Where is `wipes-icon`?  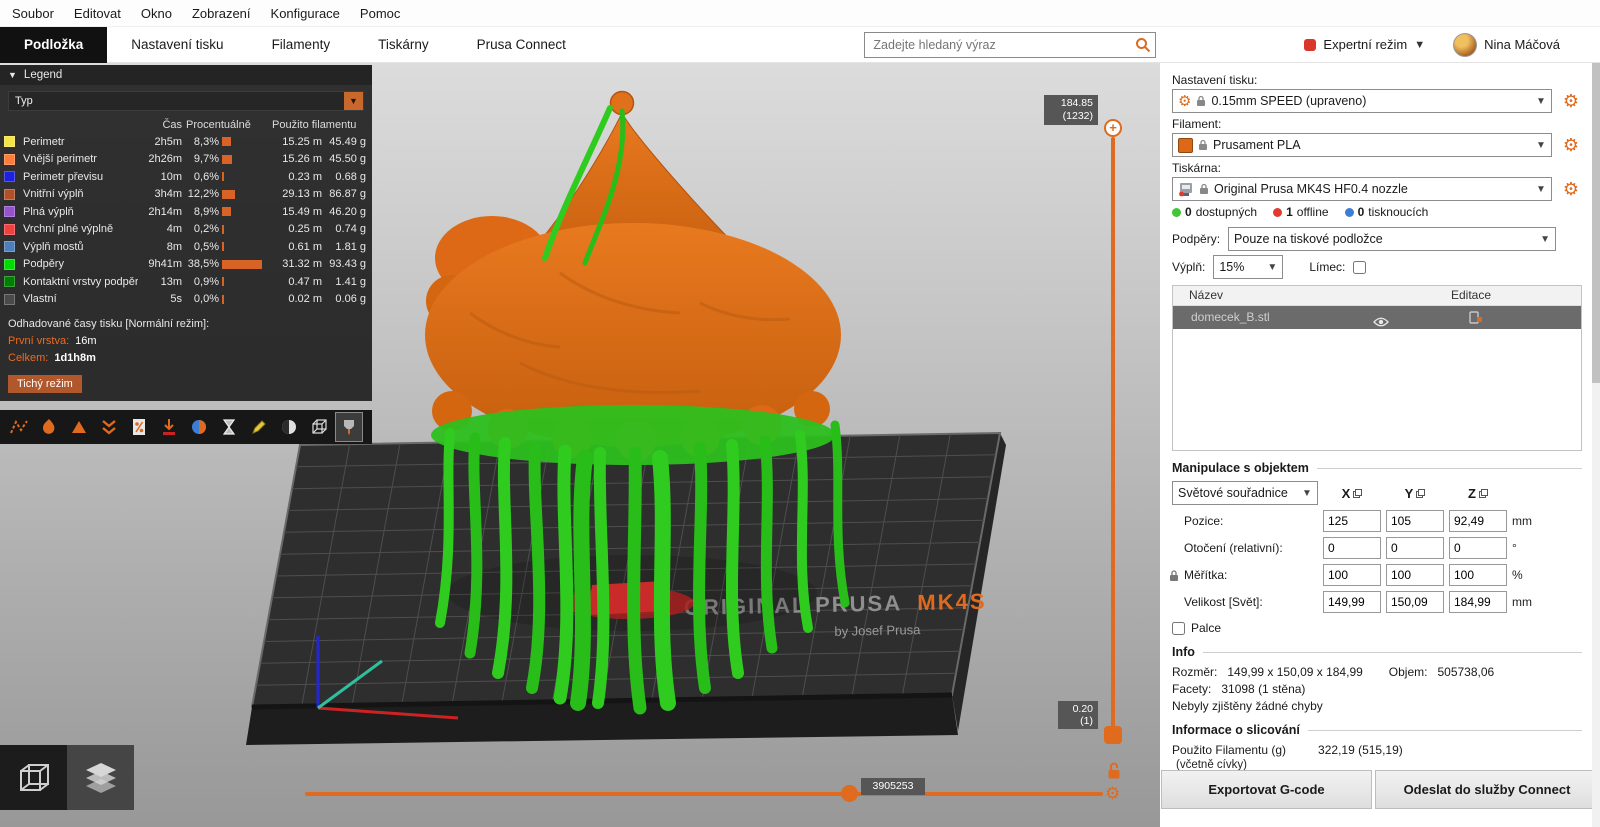 wipes-icon is located at coordinates (49, 427).